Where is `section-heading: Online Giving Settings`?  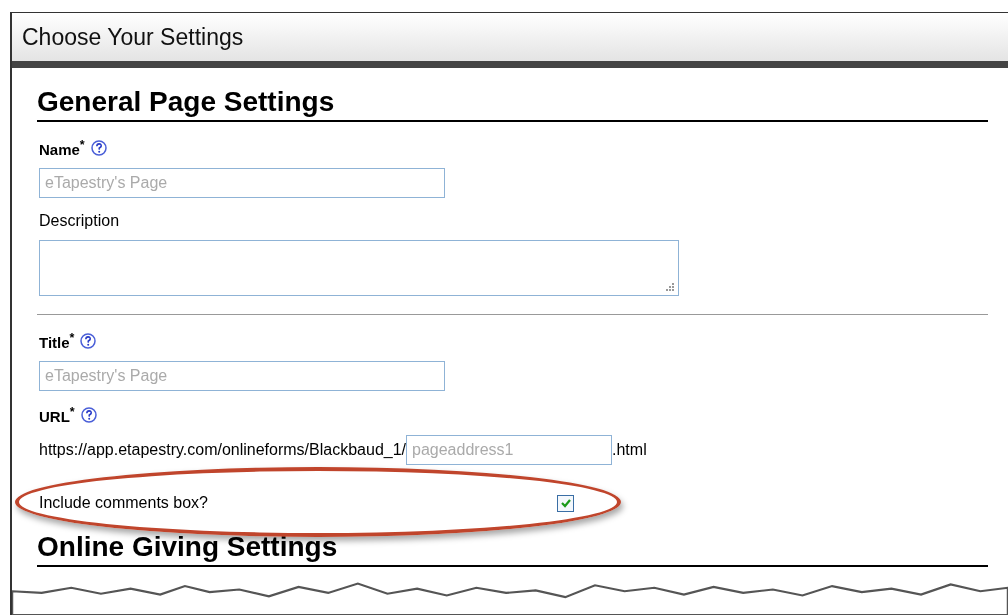 section-heading: Online Giving Settings is located at coordinates (512, 549).